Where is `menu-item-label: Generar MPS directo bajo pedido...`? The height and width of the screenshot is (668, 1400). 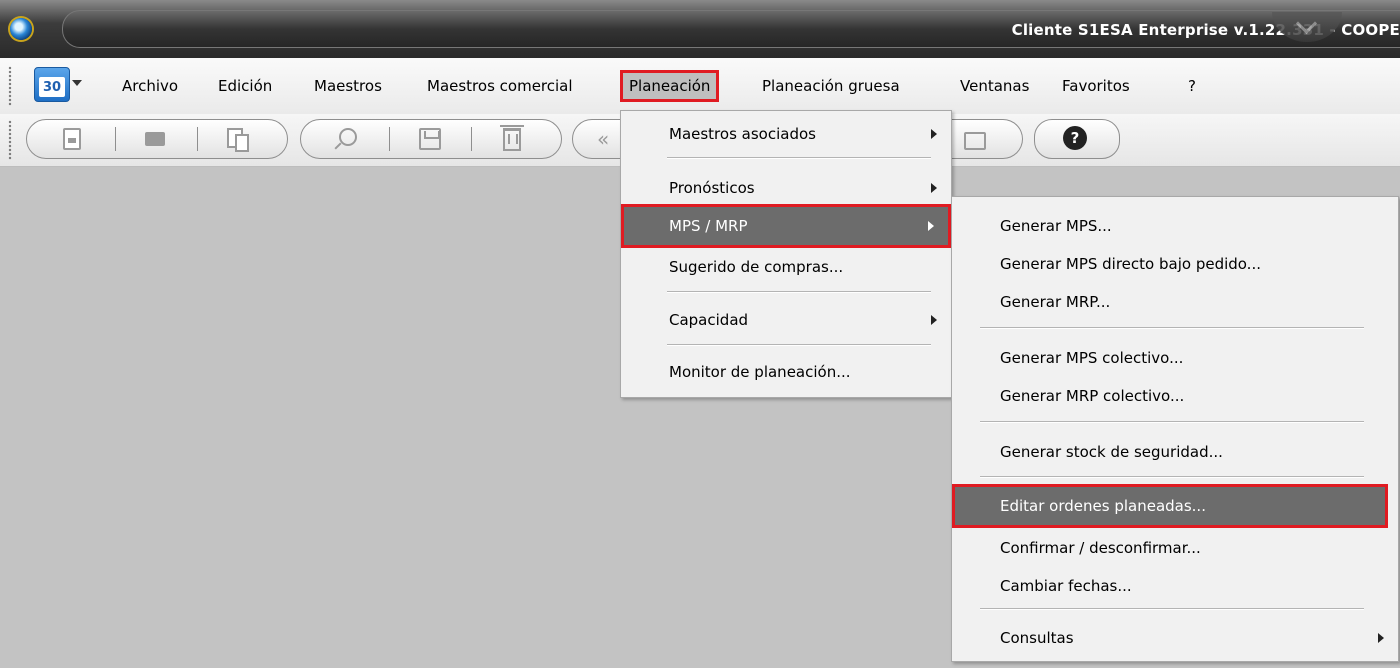
menu-item-label: Generar MPS directo bajo pedido... is located at coordinates (1130, 264).